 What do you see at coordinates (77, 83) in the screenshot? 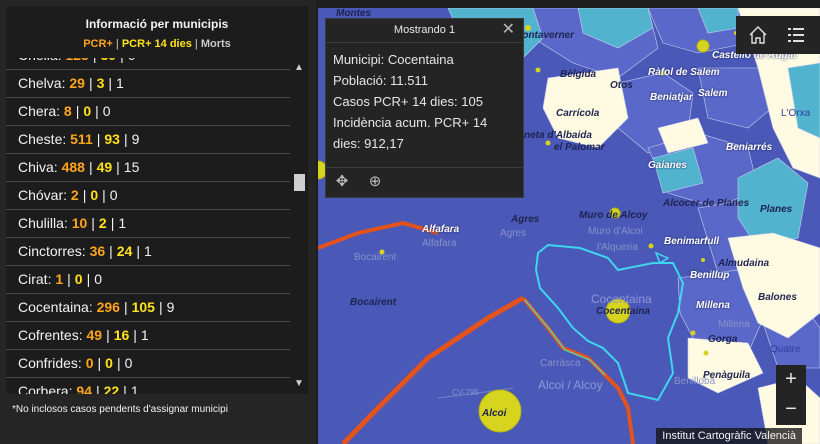
I see `row-pcr: 29` at bounding box center [77, 83].